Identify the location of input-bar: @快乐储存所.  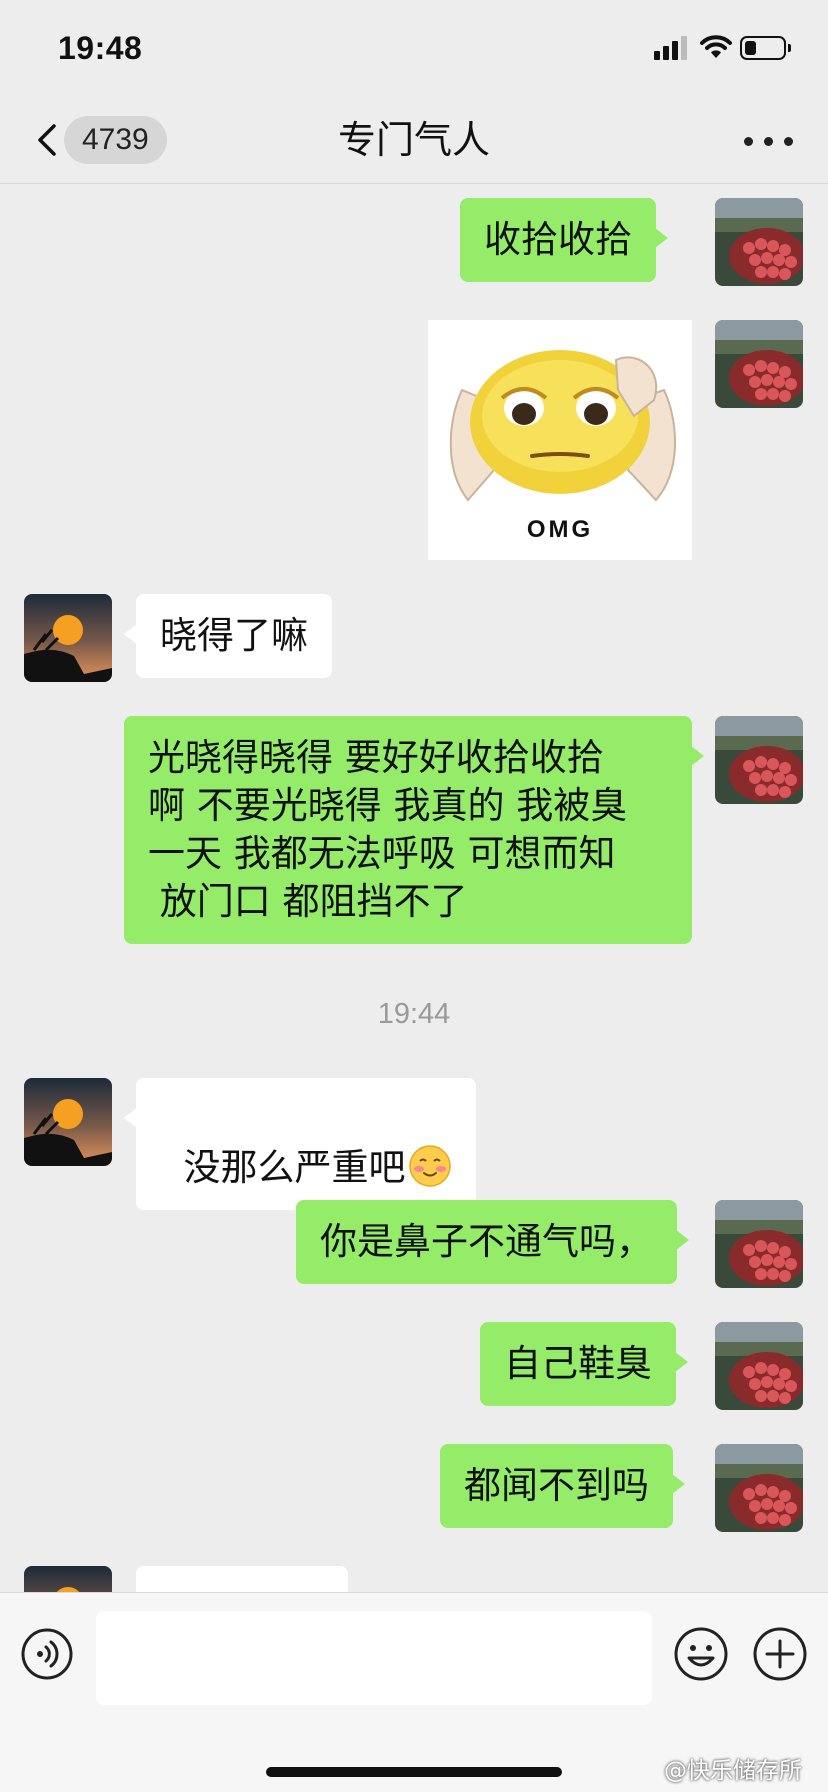
(414, 1692).